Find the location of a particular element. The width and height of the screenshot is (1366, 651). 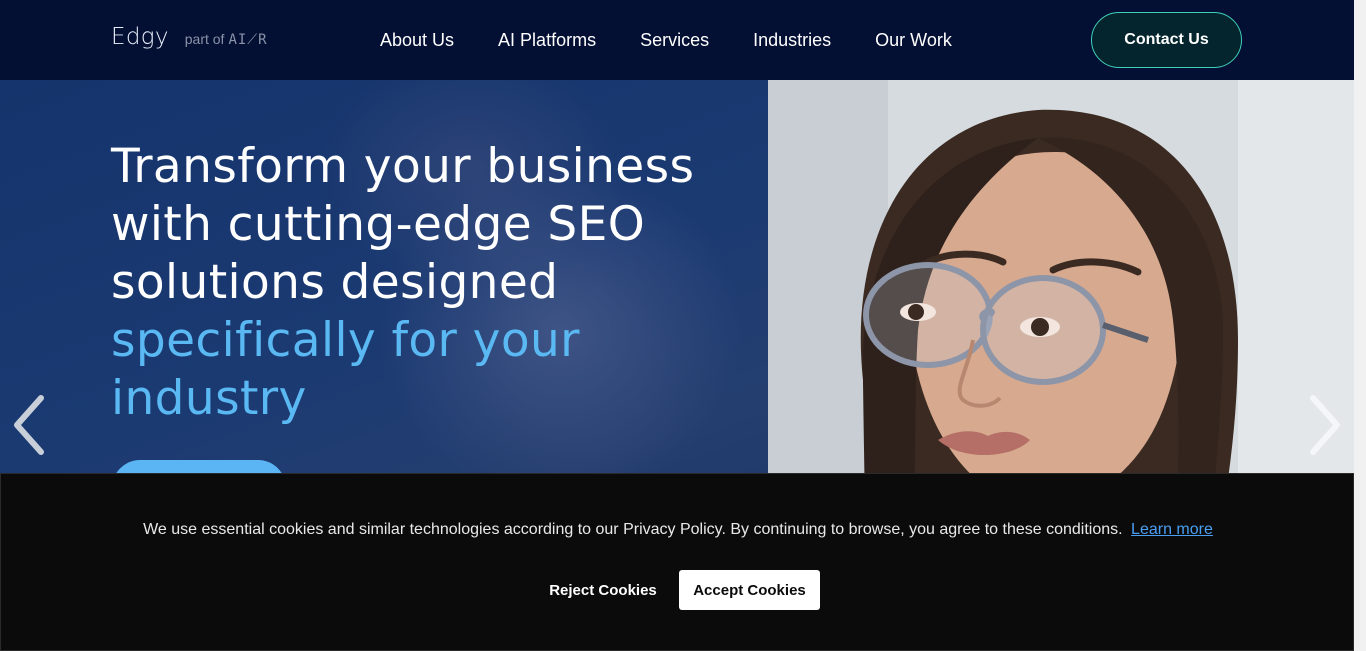

logo-parent-brand: AI⟋R is located at coordinates (248, 40).